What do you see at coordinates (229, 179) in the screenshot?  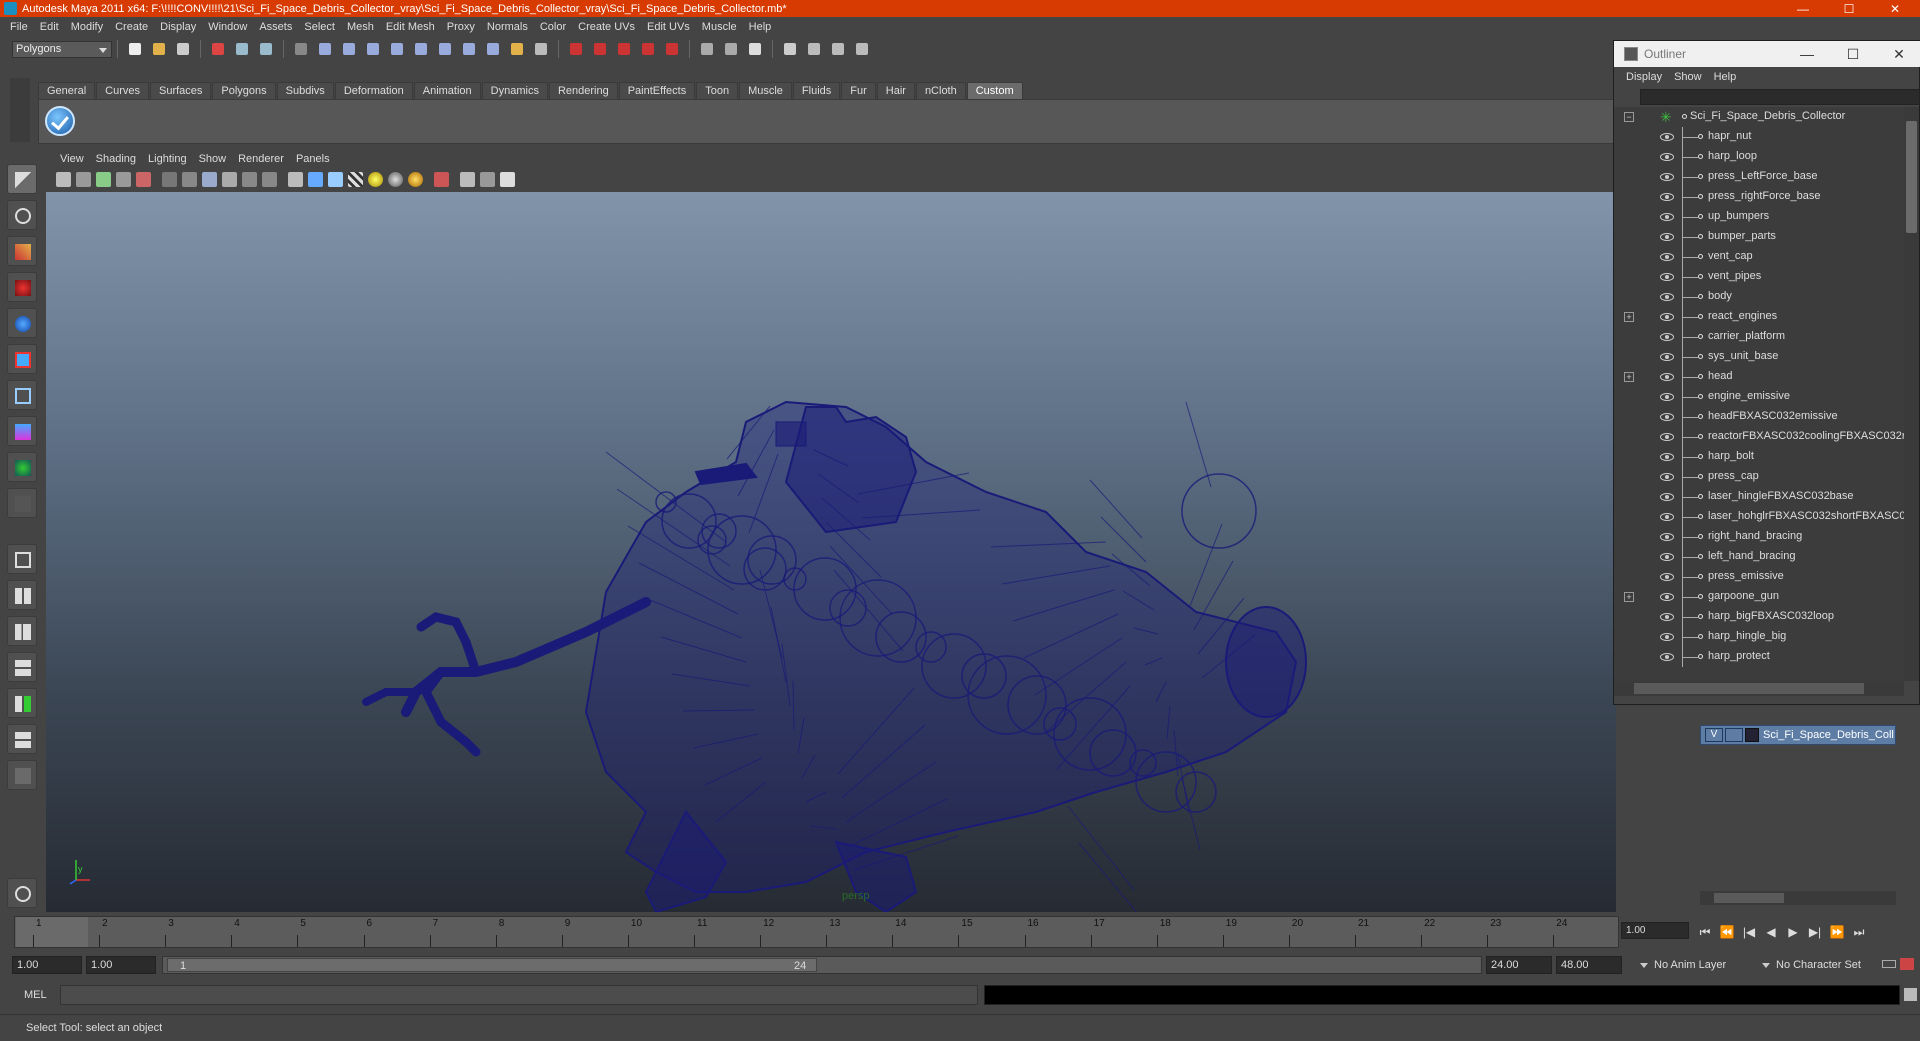 I see `gate-mask-icon` at bounding box center [229, 179].